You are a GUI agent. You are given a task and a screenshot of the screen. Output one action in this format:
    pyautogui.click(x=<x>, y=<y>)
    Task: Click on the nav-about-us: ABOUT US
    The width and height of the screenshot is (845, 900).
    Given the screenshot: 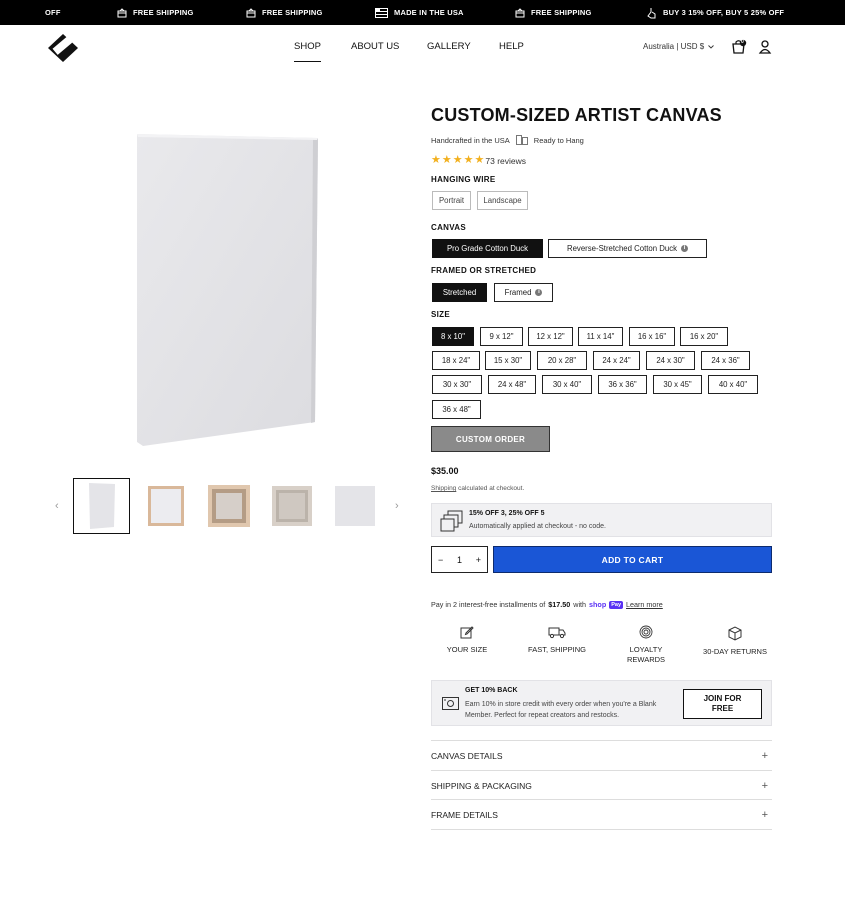 What is the action you would take?
    pyautogui.click(x=375, y=46)
    